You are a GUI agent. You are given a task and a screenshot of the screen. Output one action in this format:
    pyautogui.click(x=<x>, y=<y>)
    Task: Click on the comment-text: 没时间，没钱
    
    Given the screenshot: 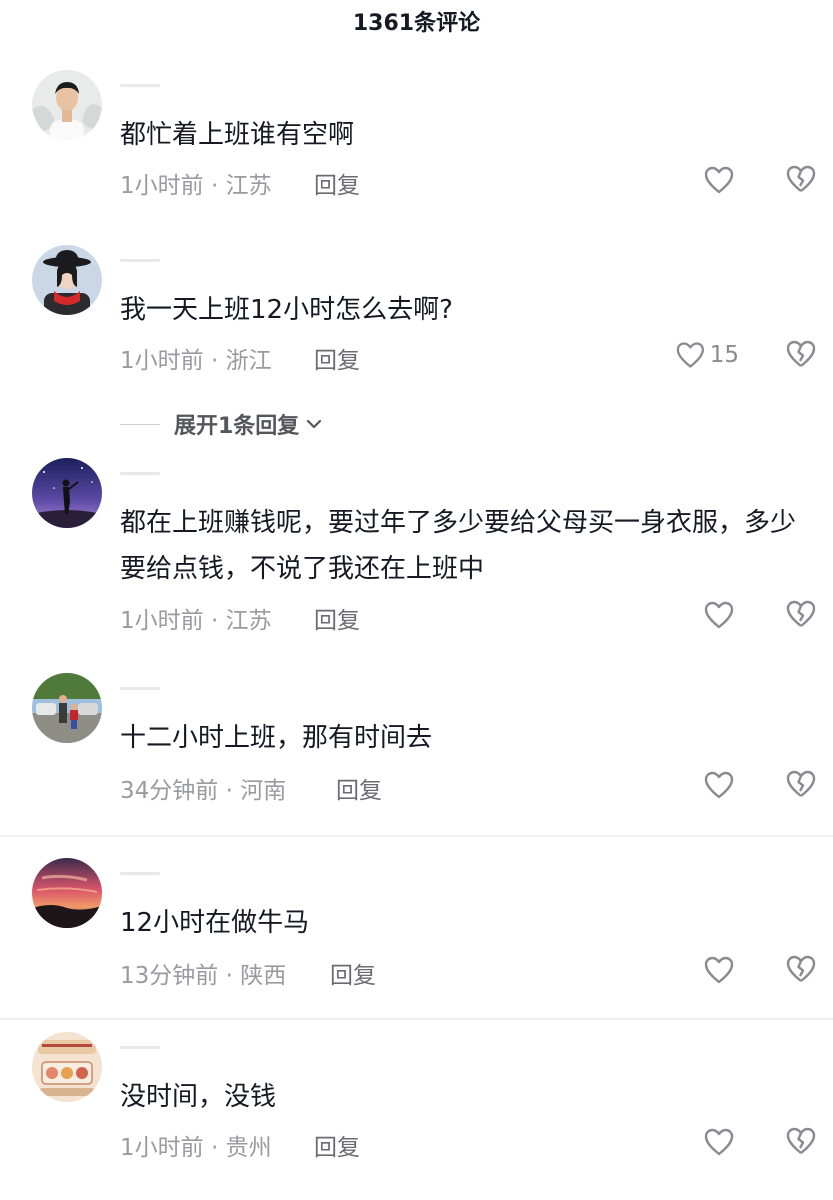 What is the action you would take?
    pyautogui.click(x=198, y=1097)
    